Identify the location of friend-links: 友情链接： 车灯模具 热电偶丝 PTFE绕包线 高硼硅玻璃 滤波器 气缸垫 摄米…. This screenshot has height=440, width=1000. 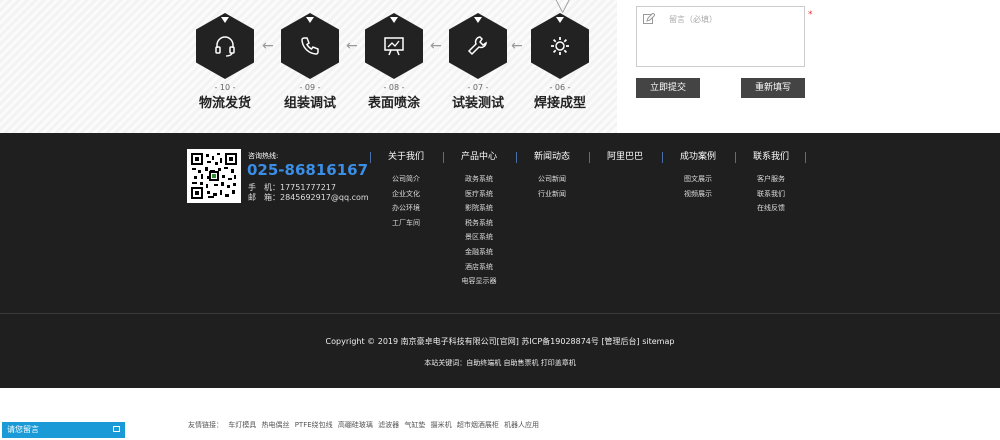
(365, 425).